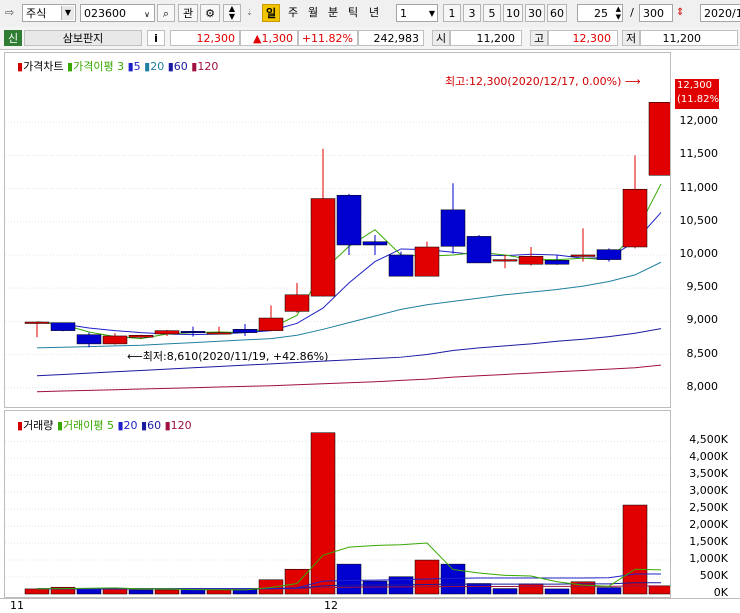 This screenshot has height=613, width=740. What do you see at coordinates (38, 425) in the screenshot?
I see `legend-volume: 거래량` at bounding box center [38, 425].